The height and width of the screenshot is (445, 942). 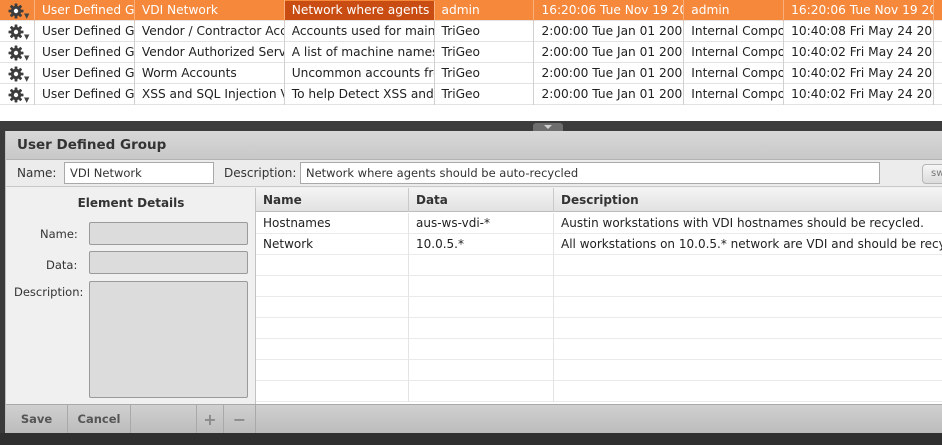 What do you see at coordinates (240, 419) in the screenshot?
I see `remove-element-button: −` at bounding box center [240, 419].